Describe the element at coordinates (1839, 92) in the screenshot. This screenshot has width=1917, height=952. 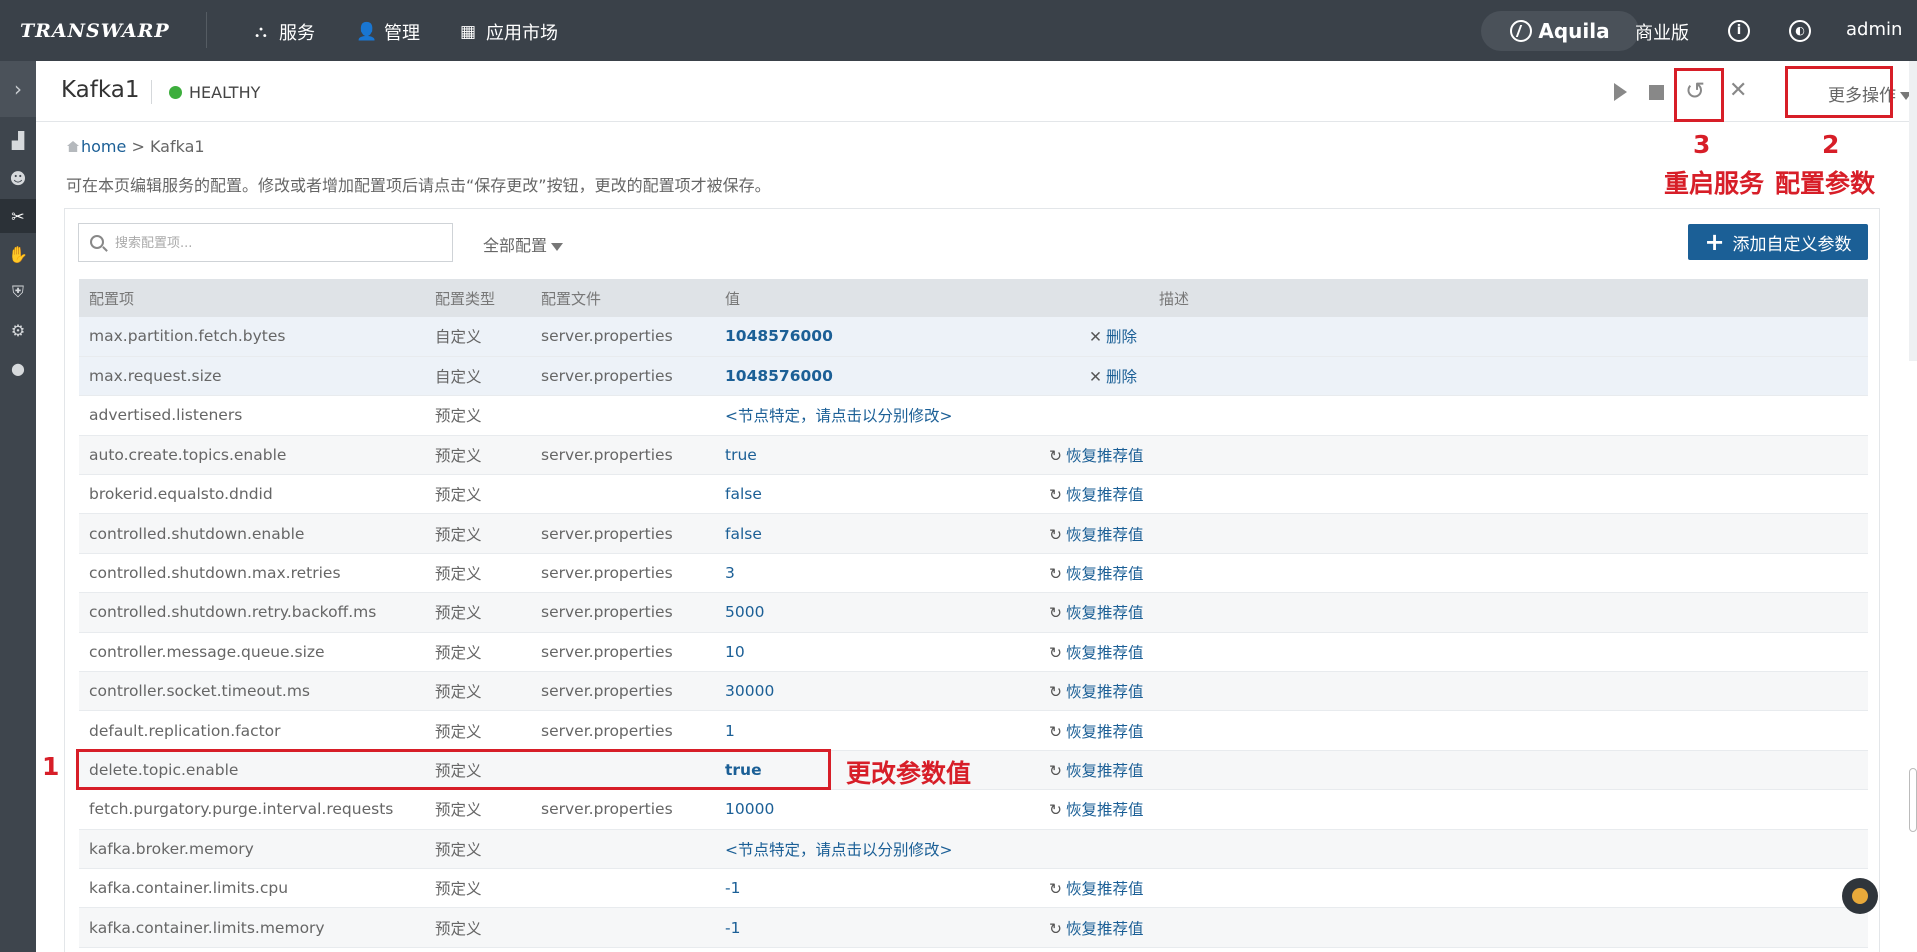
I see `annotation-box-more-actions` at that location.